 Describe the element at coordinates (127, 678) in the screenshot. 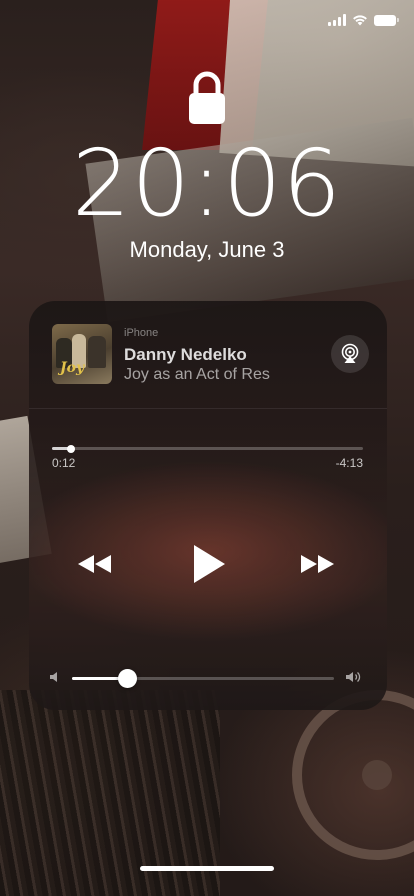

I see `volume-slider-handle` at that location.